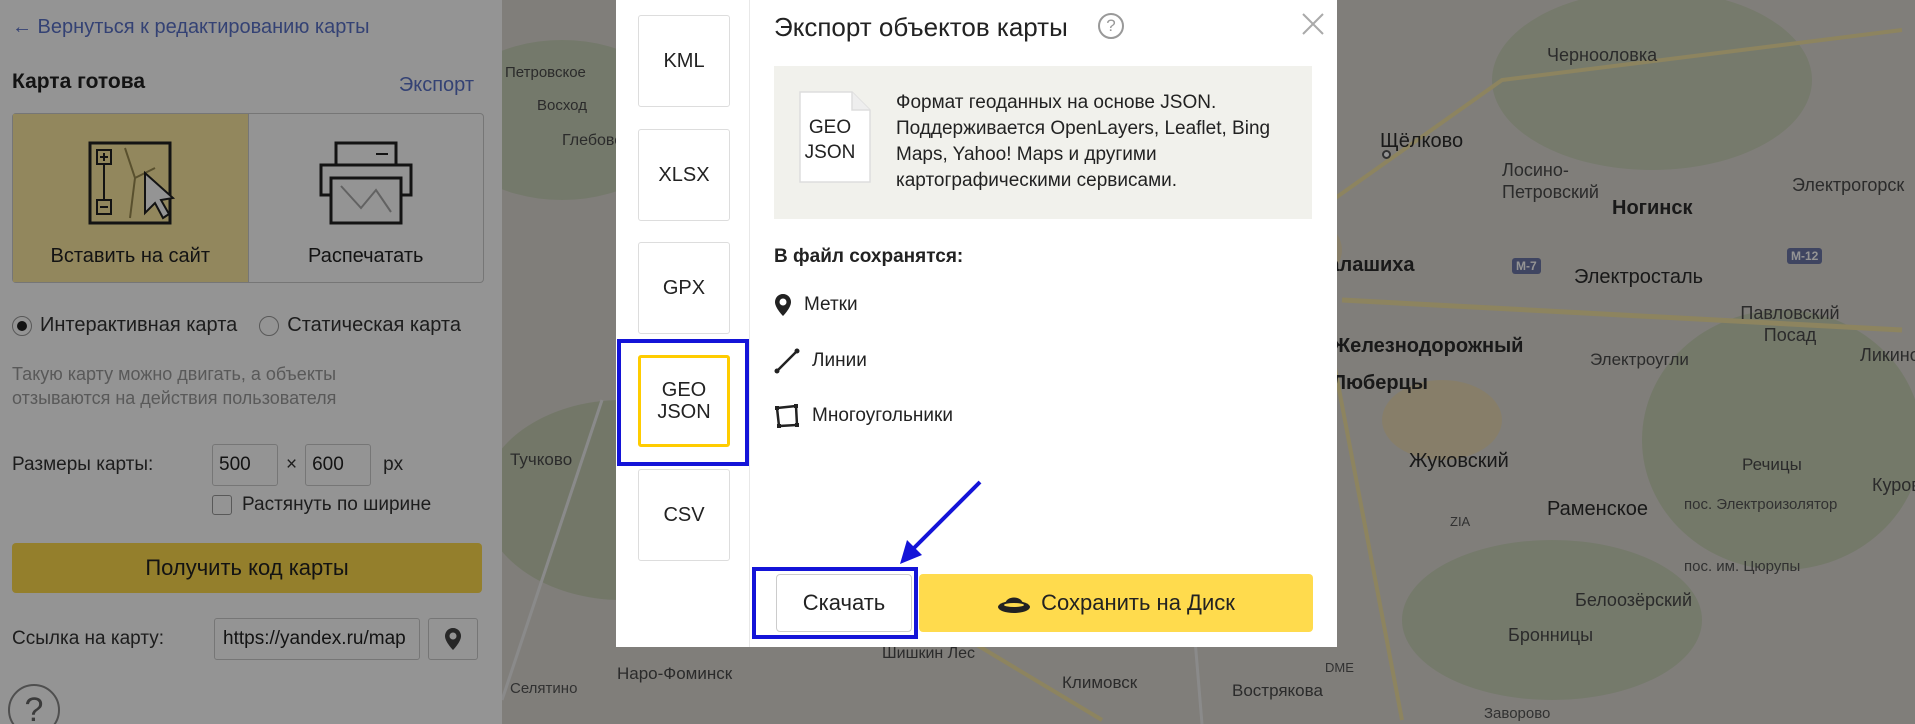  What do you see at coordinates (869, 256) in the screenshot?
I see `saves-title: В файл сохранятся:` at bounding box center [869, 256].